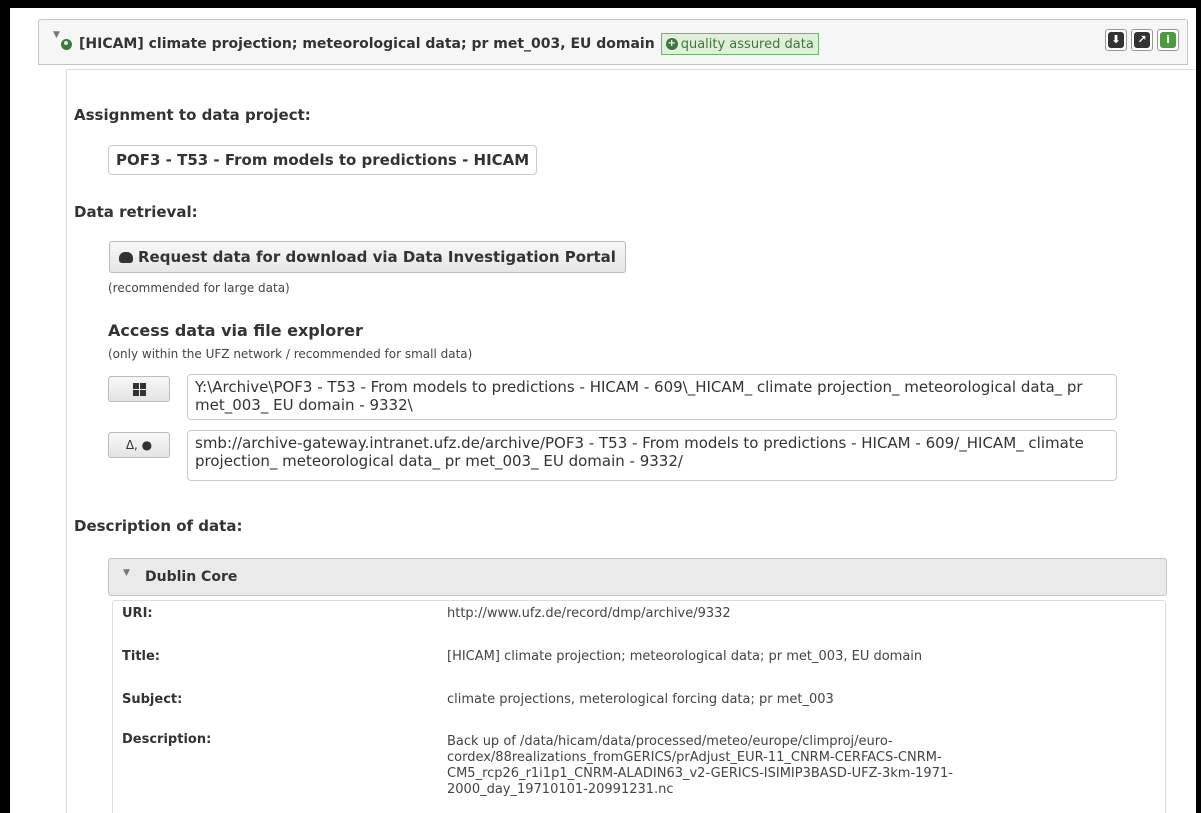  Describe the element at coordinates (191, 577) in the screenshot. I see `dublin-core-title: Dublin Core` at that location.